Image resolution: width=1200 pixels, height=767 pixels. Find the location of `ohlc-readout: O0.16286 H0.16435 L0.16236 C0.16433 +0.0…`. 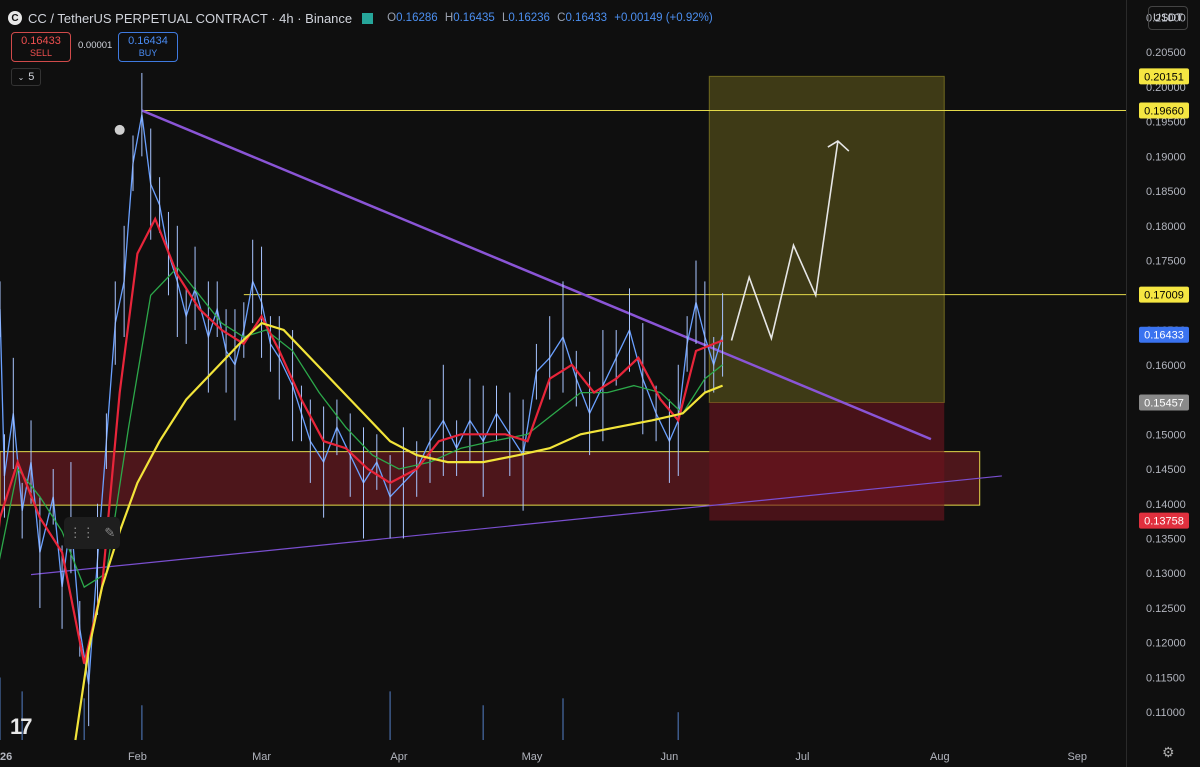

ohlc-readout: O0.16286 H0.16435 L0.16236 C0.16433 +0.0… is located at coordinates (548, 18).